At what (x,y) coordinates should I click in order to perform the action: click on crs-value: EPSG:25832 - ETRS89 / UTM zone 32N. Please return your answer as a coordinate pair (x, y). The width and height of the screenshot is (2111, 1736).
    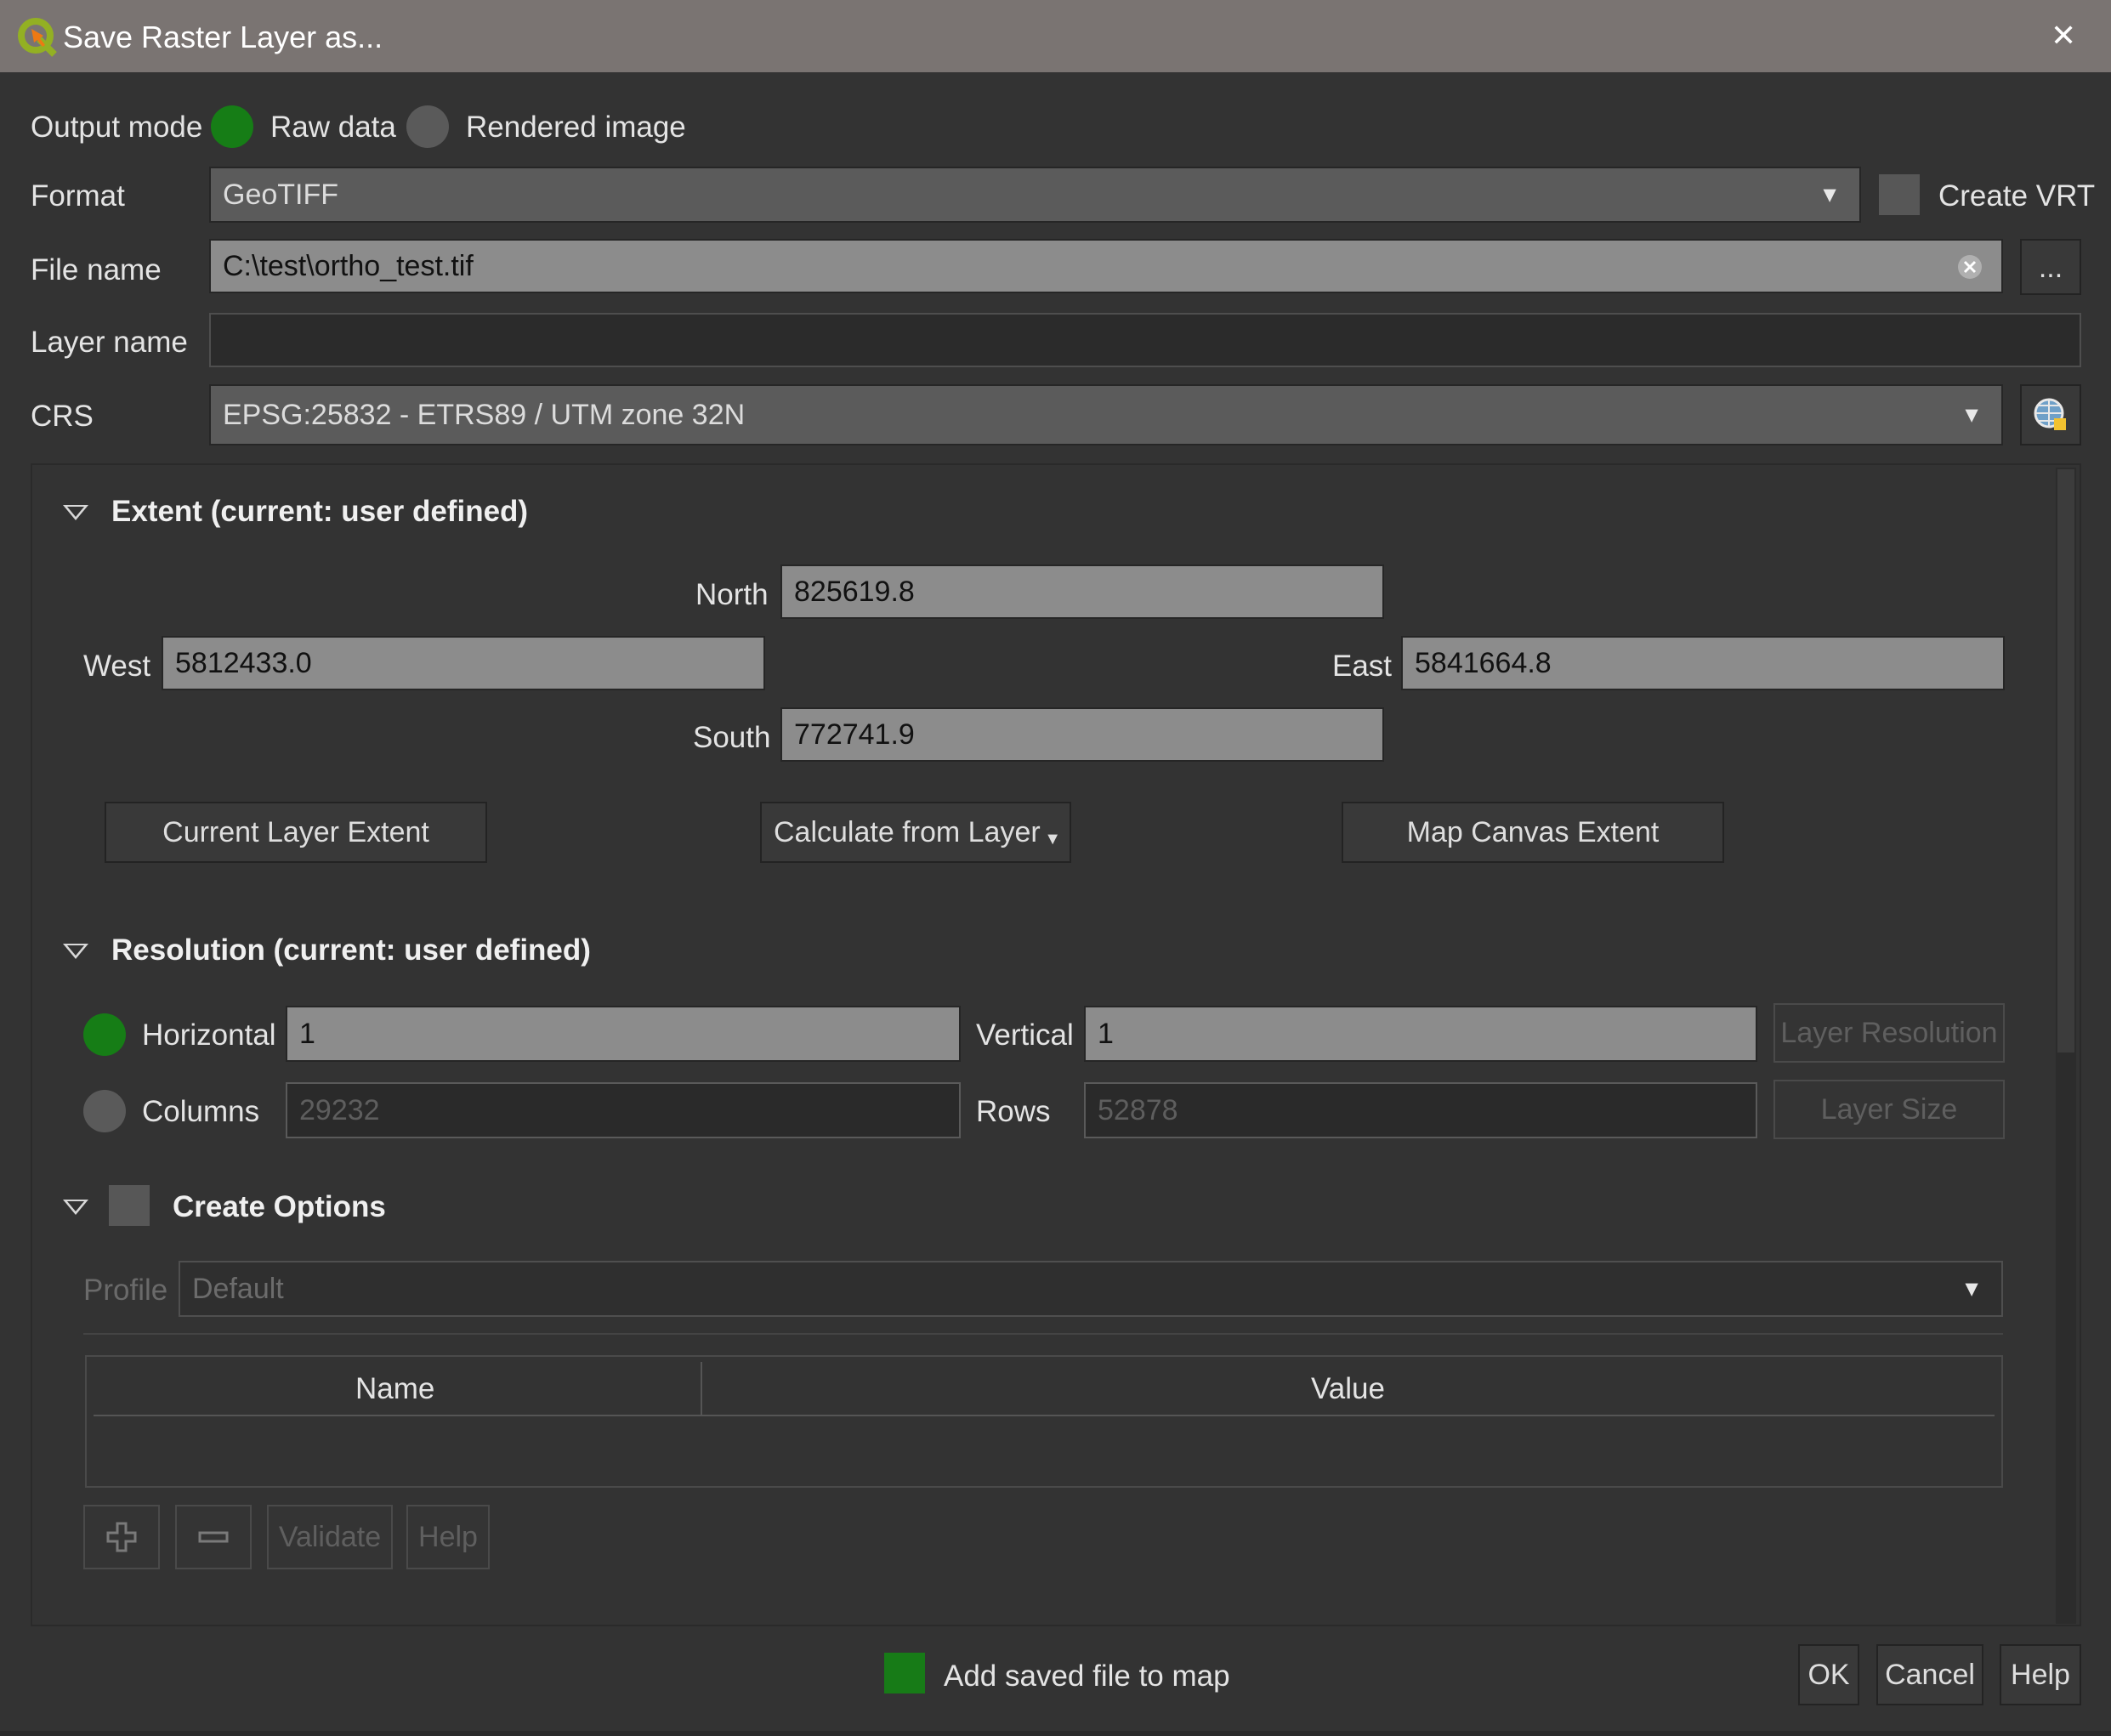
    Looking at the image, I should click on (484, 415).